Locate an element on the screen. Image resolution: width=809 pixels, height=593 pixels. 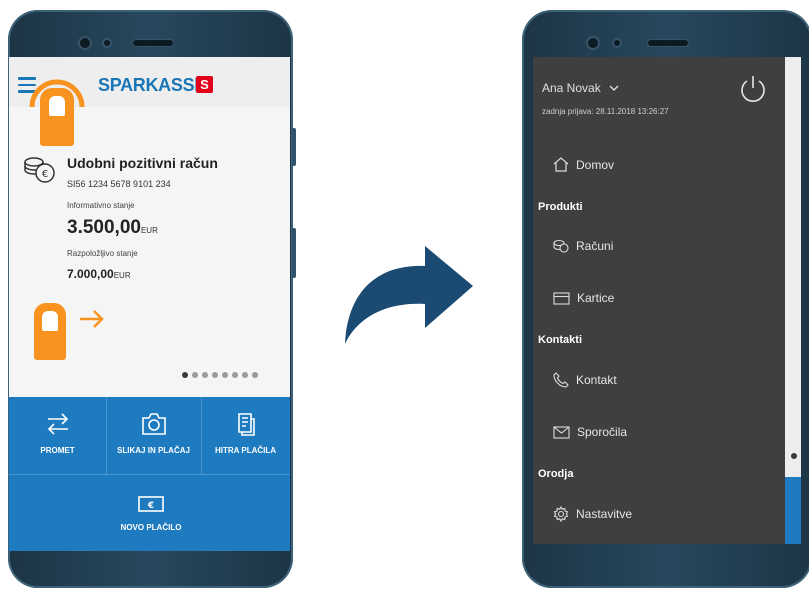
sparkasse-logo: SPARKASSE is located at coordinates (152, 85).